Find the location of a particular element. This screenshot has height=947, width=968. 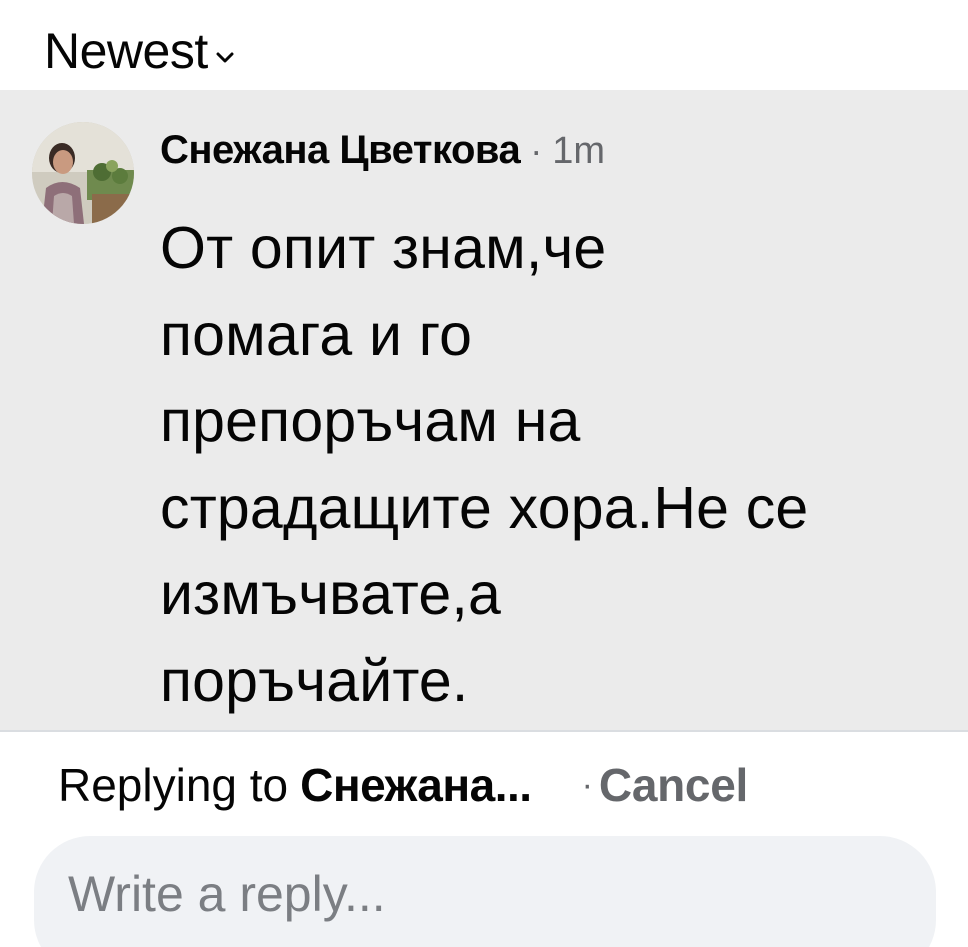

comment-line: измъчвате,а is located at coordinates (330, 594).